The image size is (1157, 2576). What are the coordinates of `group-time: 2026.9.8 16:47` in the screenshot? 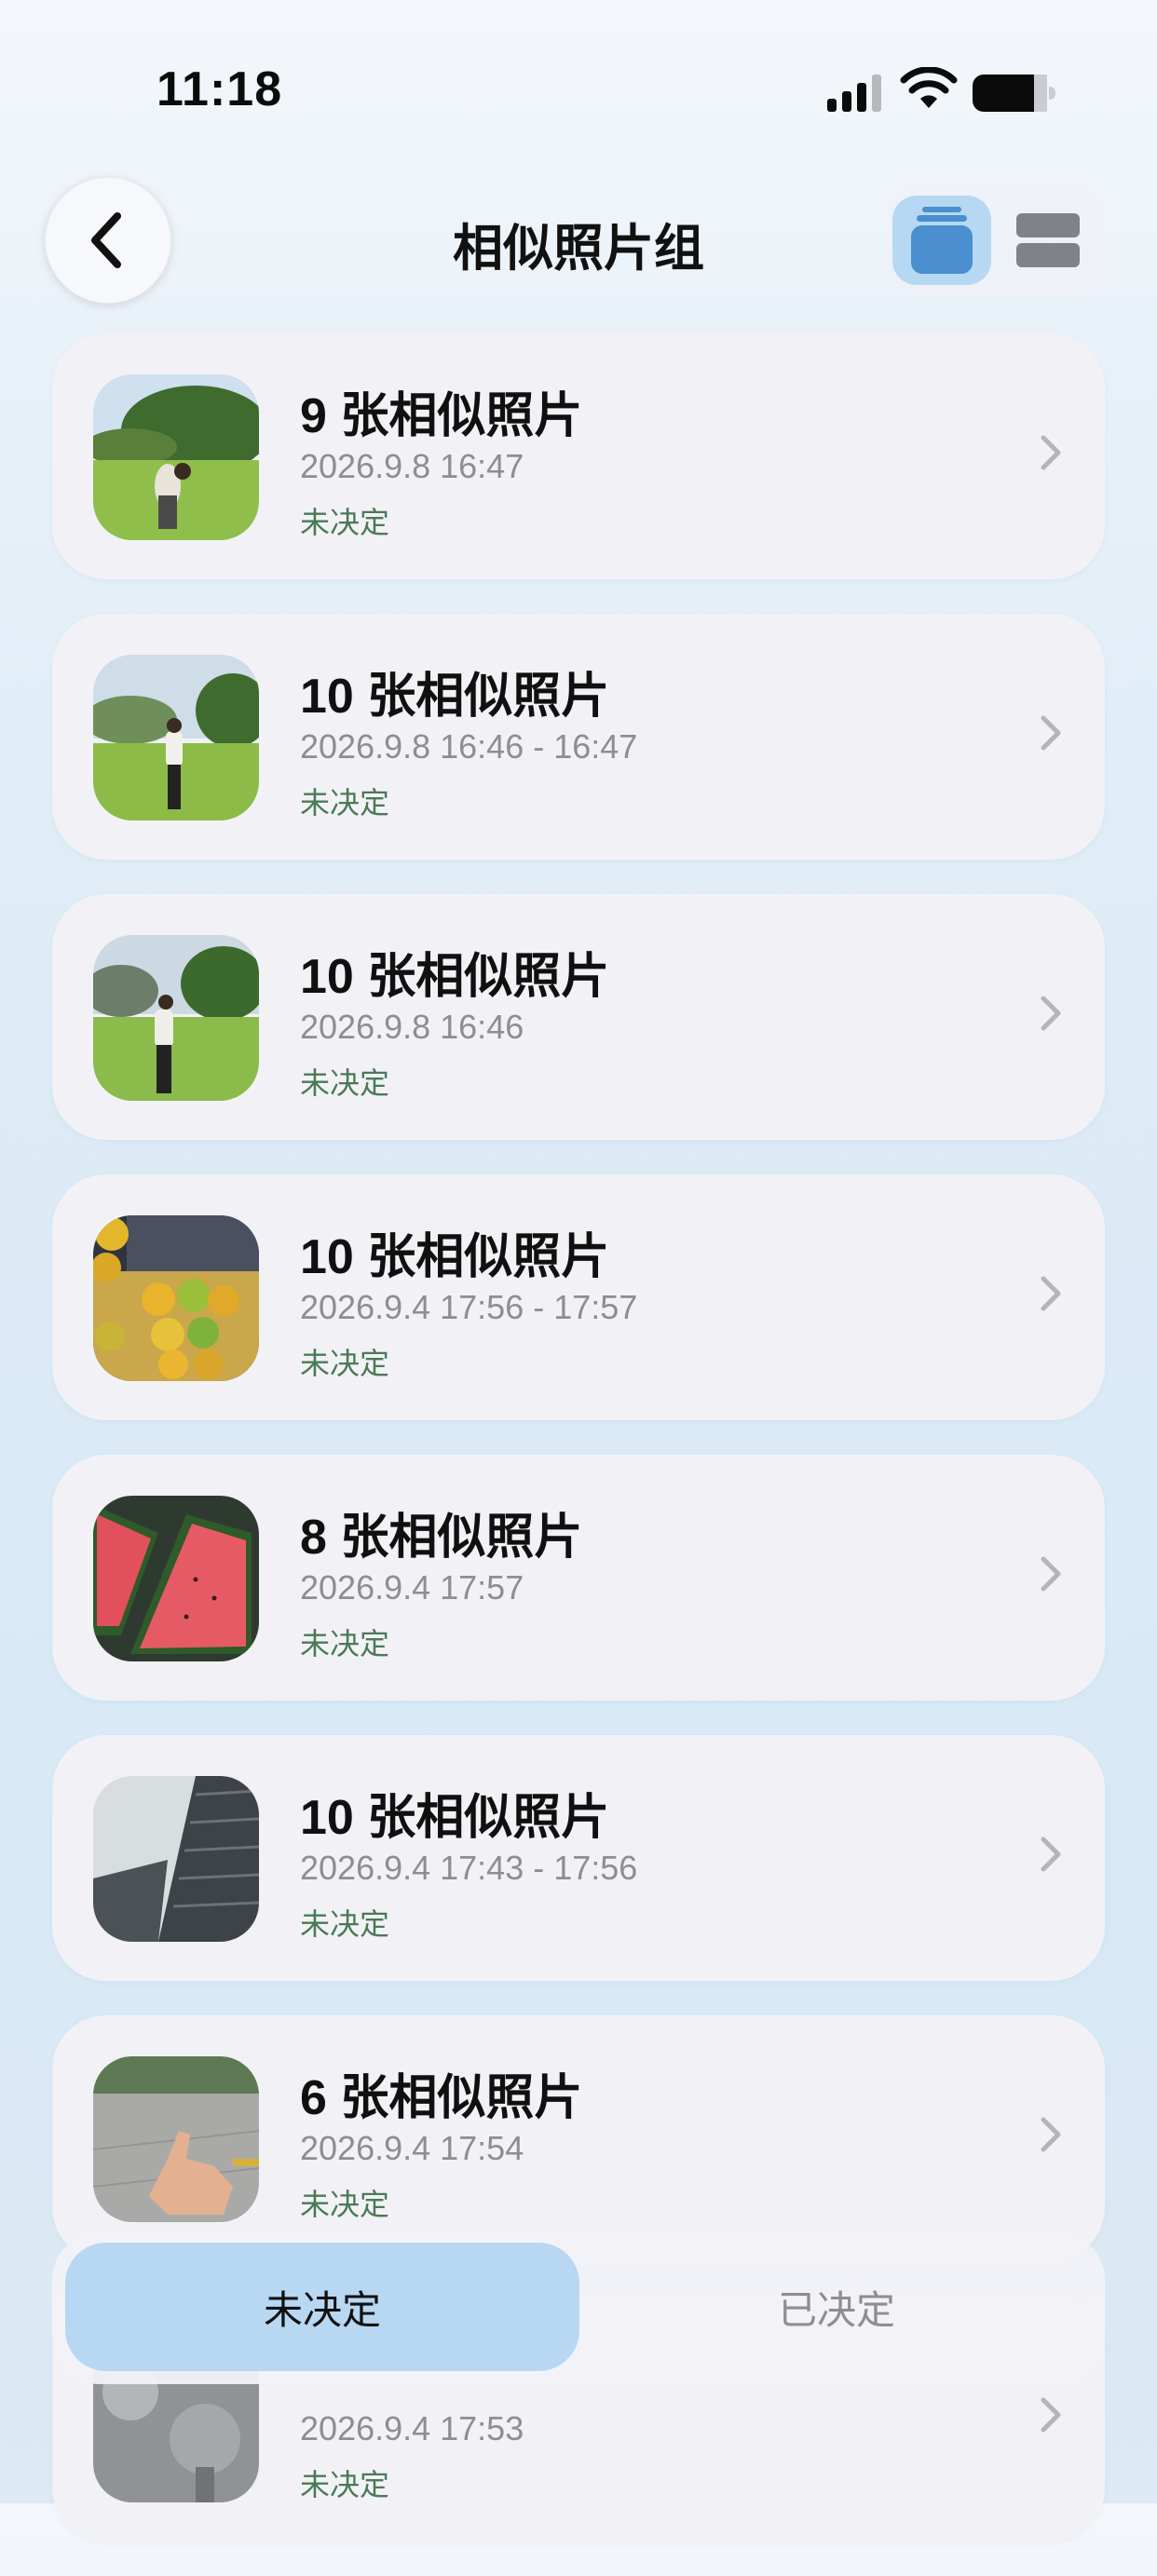 It's located at (412, 466).